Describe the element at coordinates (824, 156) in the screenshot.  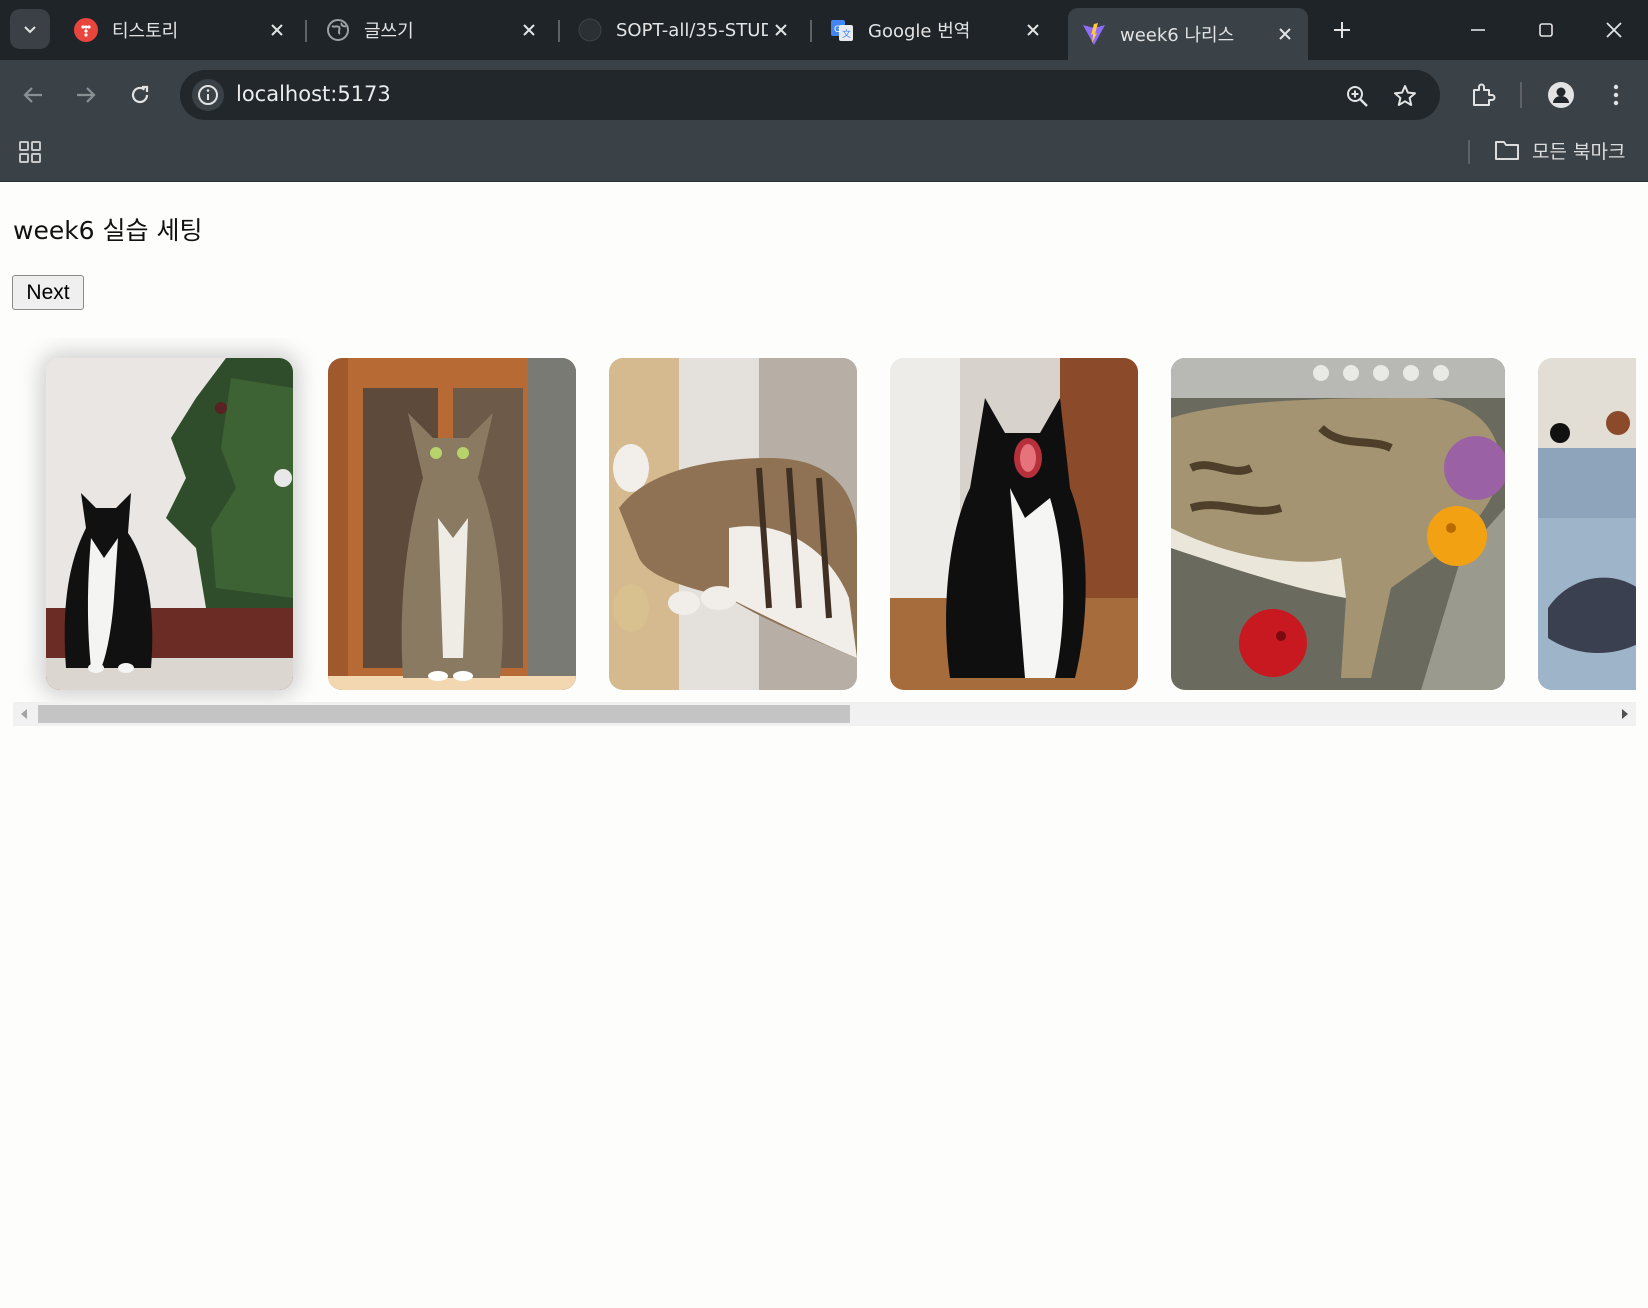
I see `bookmarks-bar` at that location.